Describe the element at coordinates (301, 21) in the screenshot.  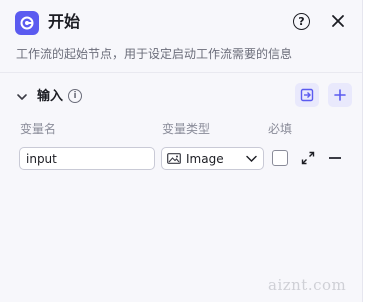
I see `help-circle-icon: ?` at that location.